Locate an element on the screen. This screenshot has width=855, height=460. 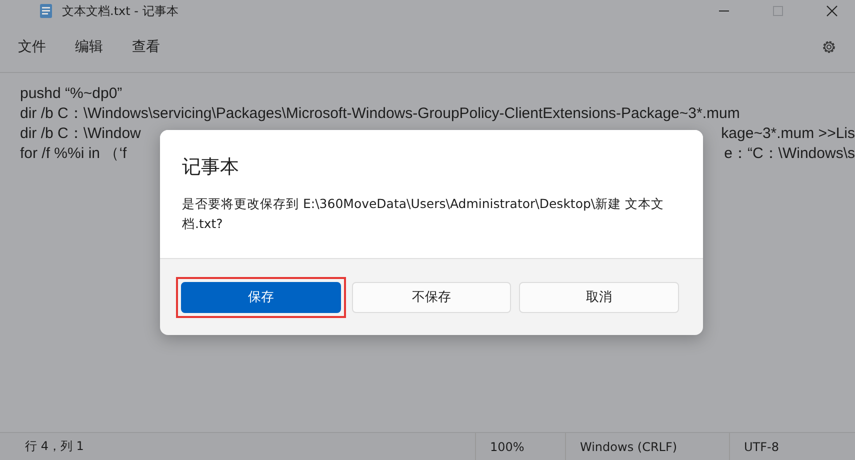
line-ending: Windows (CRLF) is located at coordinates (647, 446).